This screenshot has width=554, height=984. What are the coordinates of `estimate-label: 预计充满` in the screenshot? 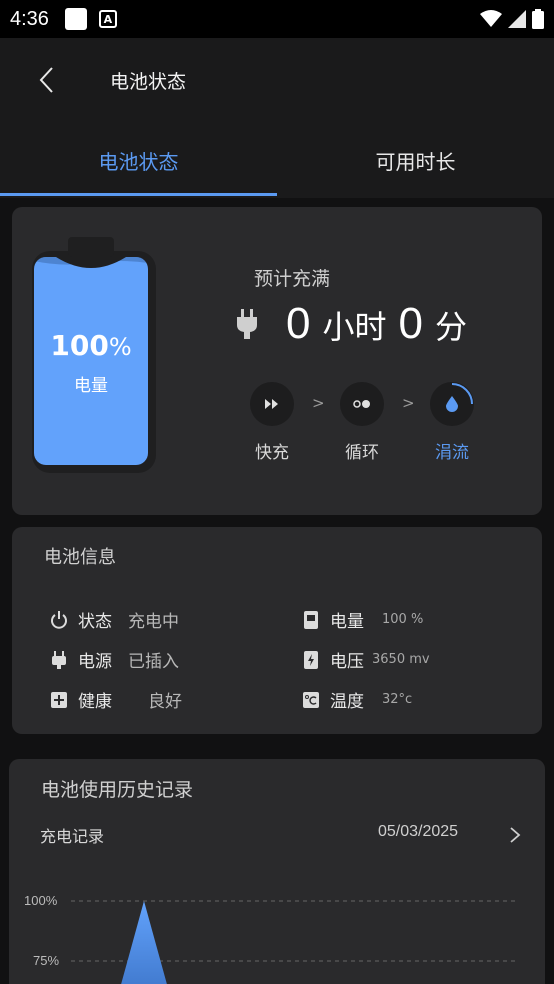 It's located at (291, 279).